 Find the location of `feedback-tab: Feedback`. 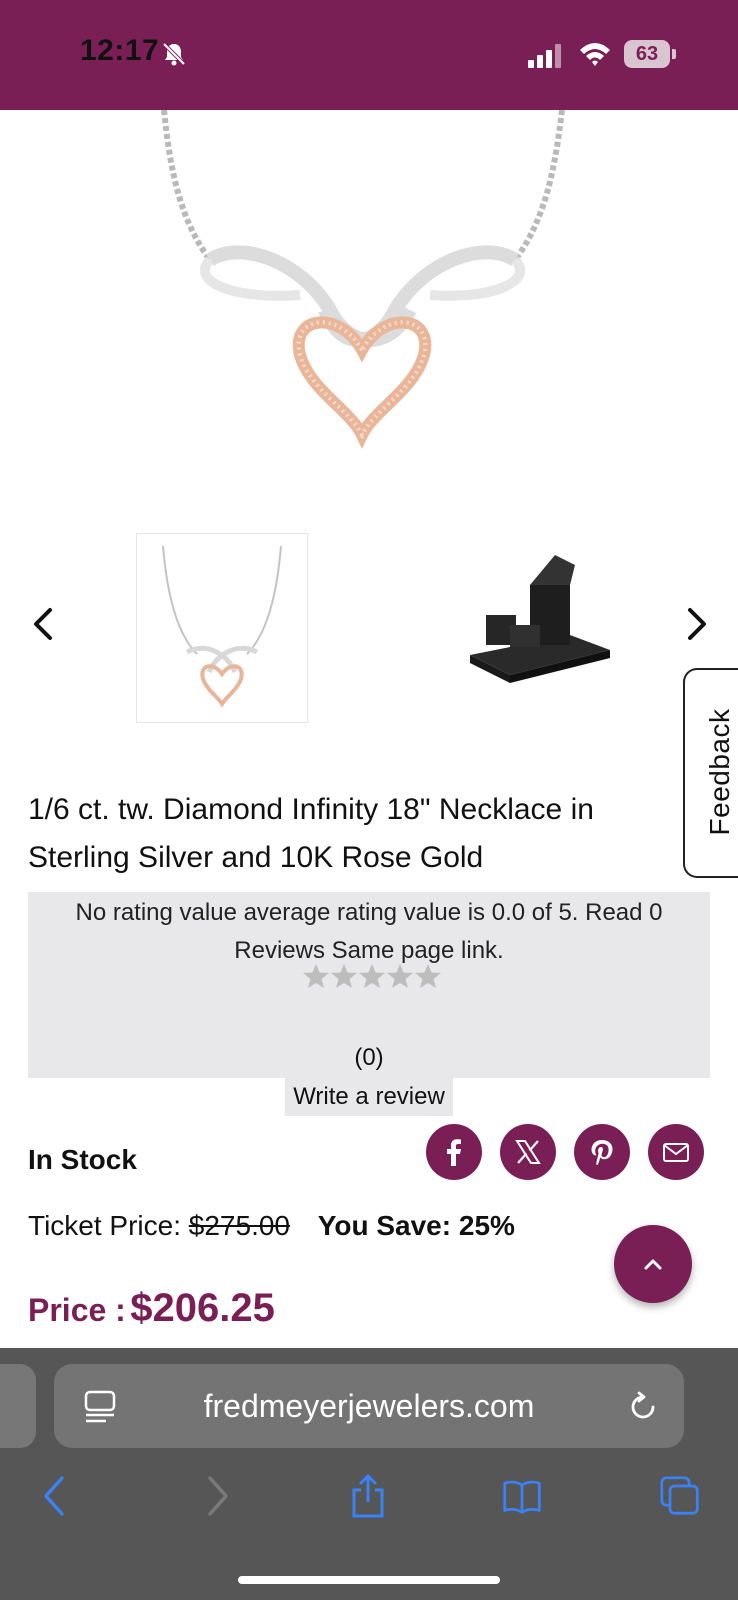

feedback-tab: Feedback is located at coordinates (710, 773).